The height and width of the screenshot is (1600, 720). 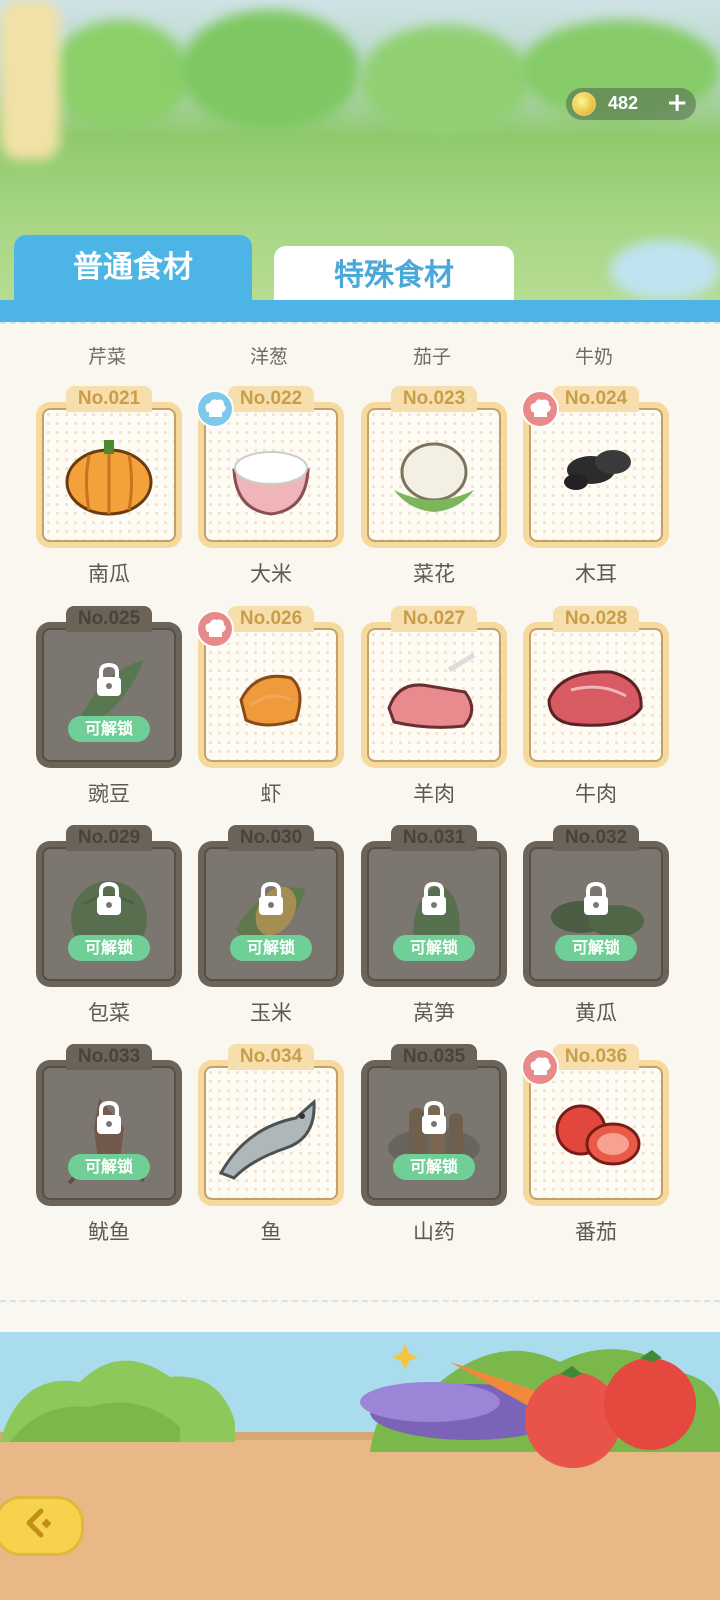 I want to click on ingredient-card: No.021 南瓜, so click(x=109, y=496).